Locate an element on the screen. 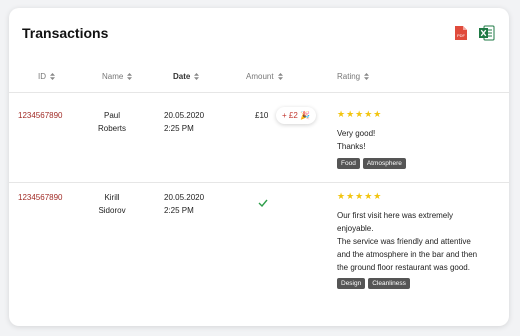 Image resolution: width=520 pixels, height=336 pixels. customer-name: Paul Roberts is located at coordinates (111, 122).